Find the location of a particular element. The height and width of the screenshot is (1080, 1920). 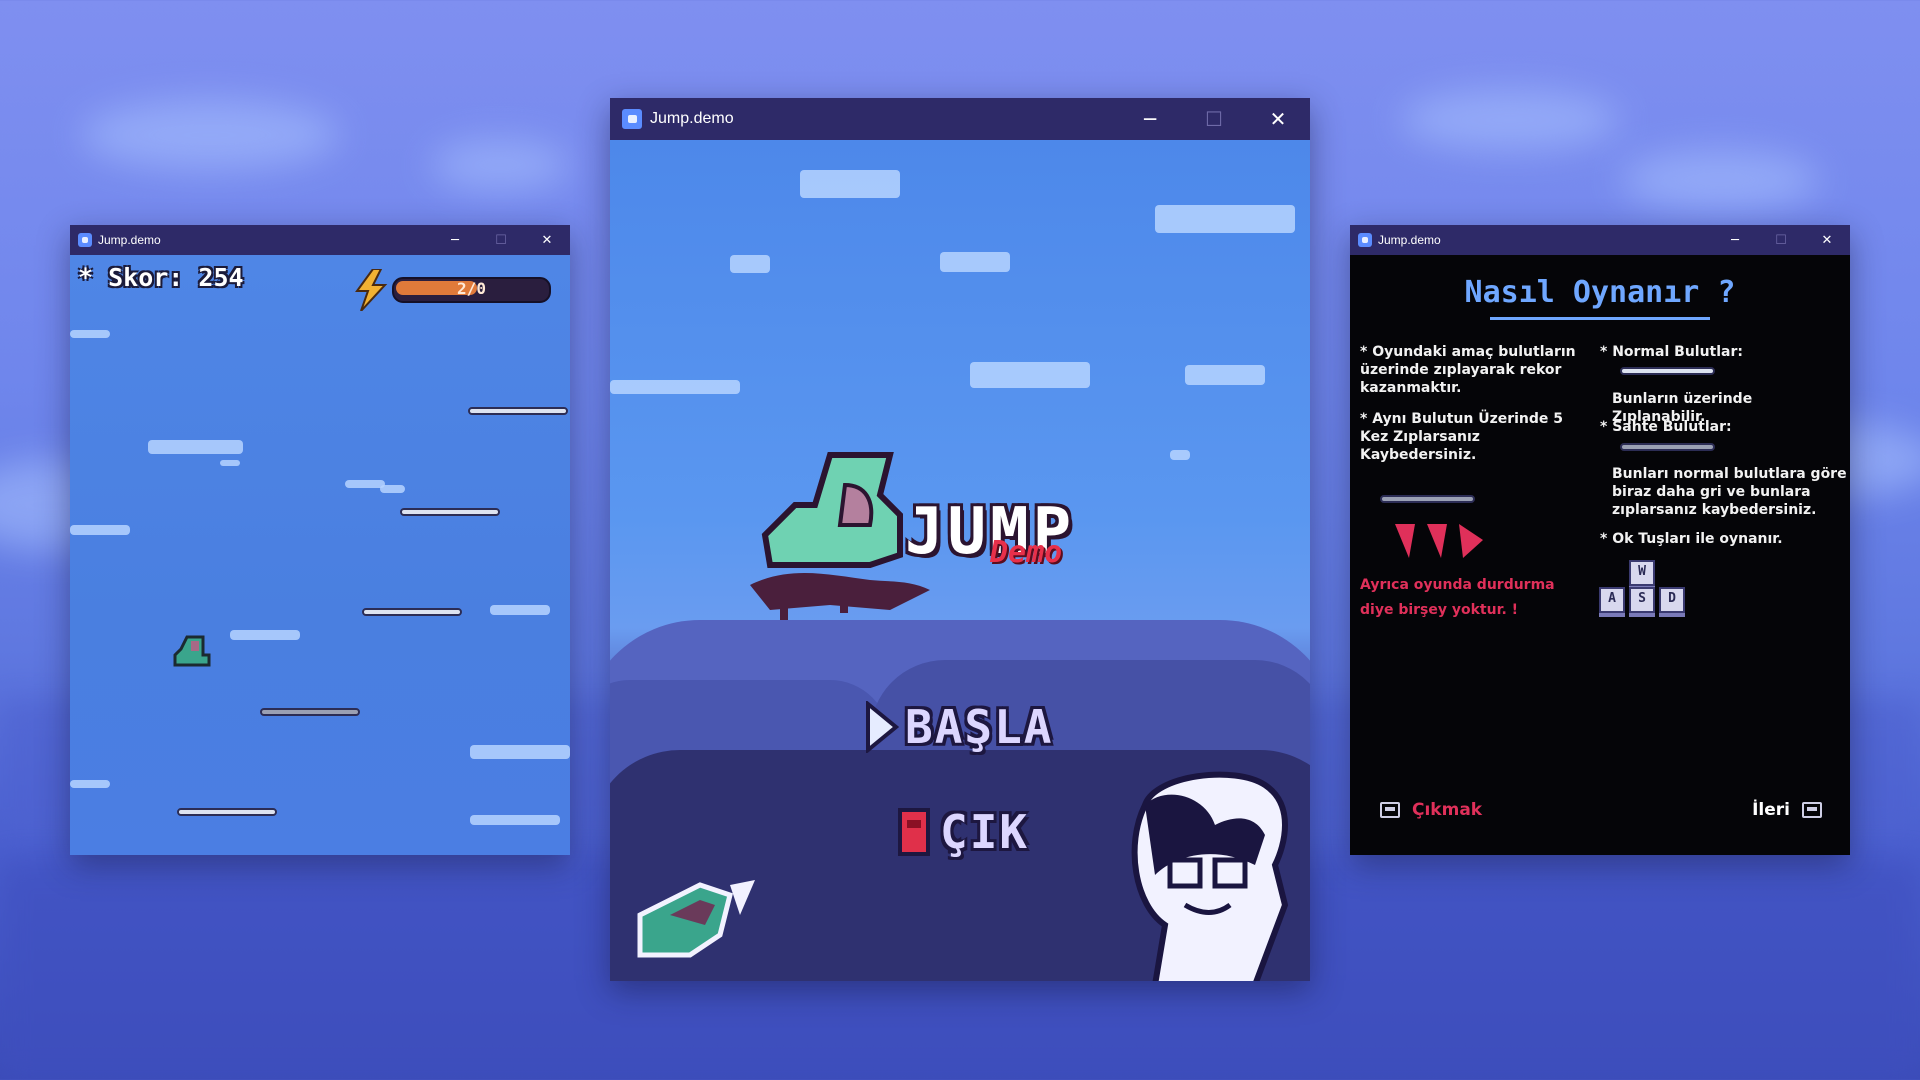

pause-note-2: diye birşey yoktur. ! is located at coordinates (1439, 610).